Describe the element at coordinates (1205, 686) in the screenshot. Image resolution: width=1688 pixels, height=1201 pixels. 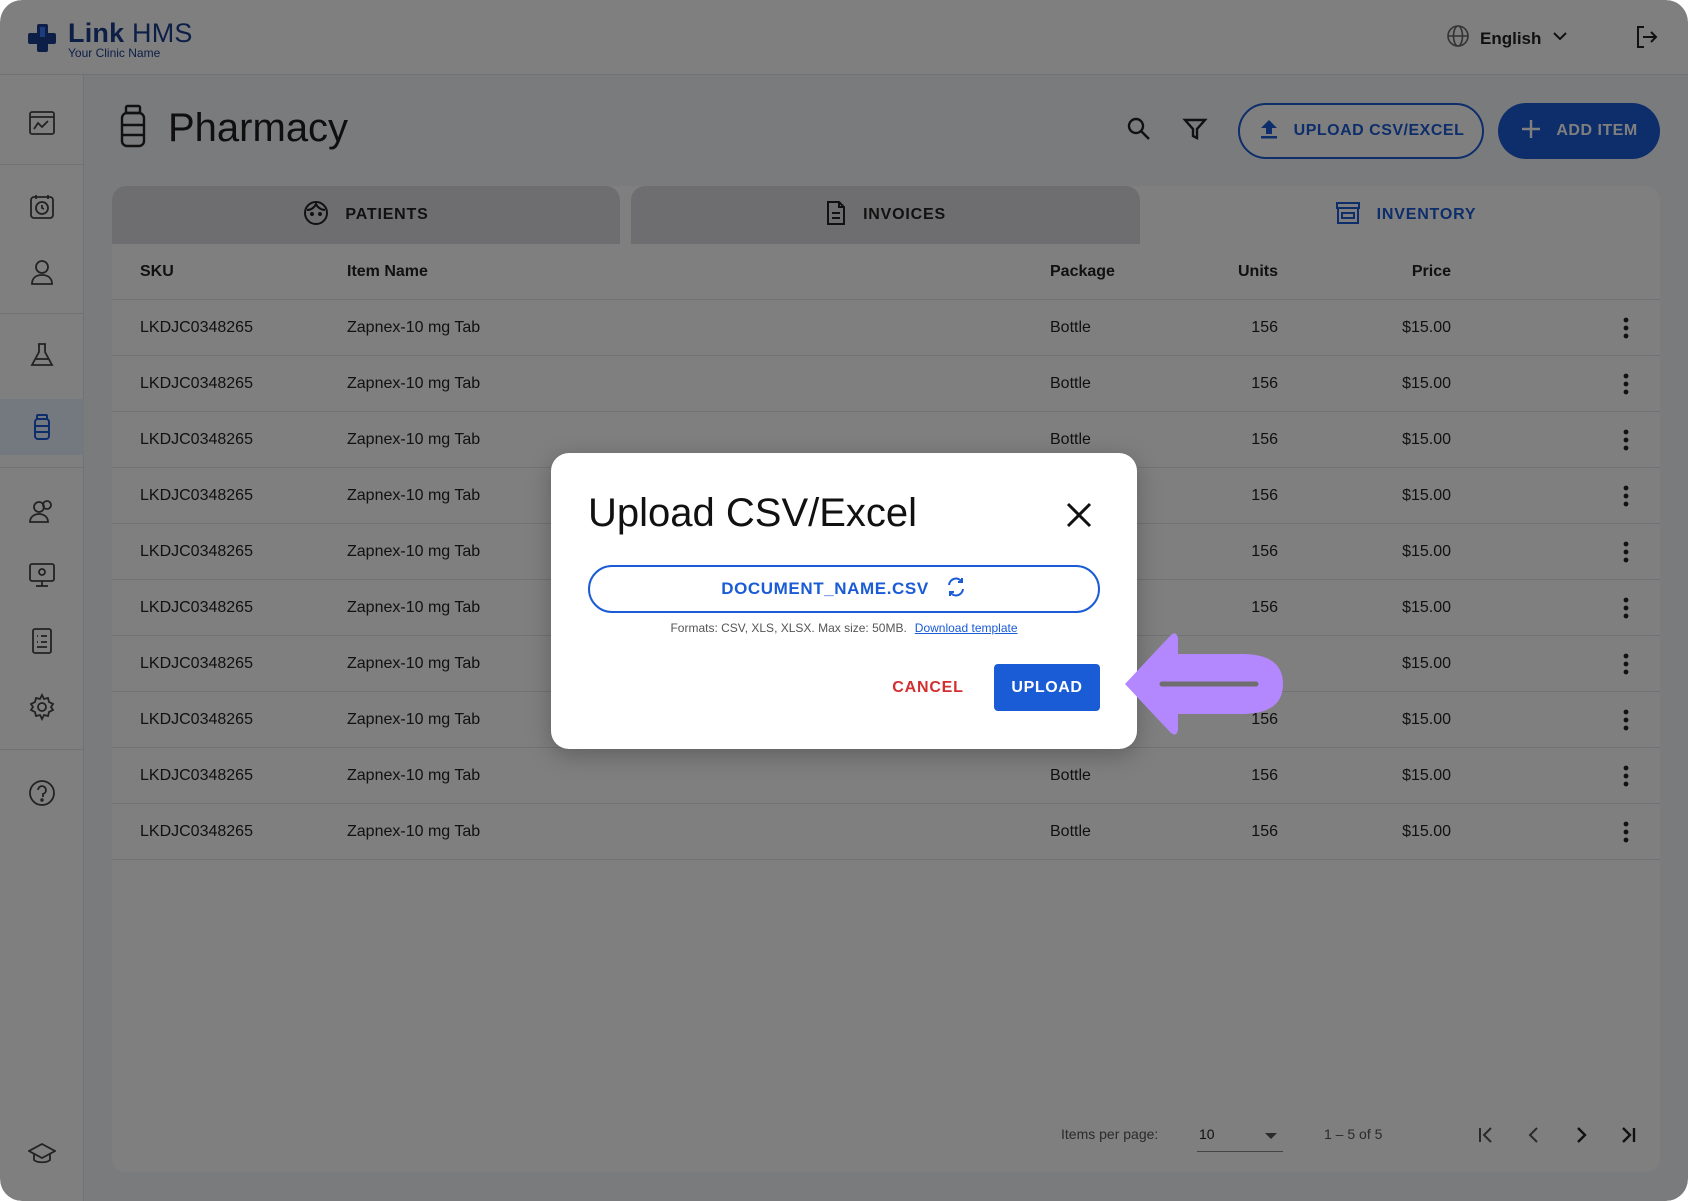
I see `pointer-arrow-icon` at that location.